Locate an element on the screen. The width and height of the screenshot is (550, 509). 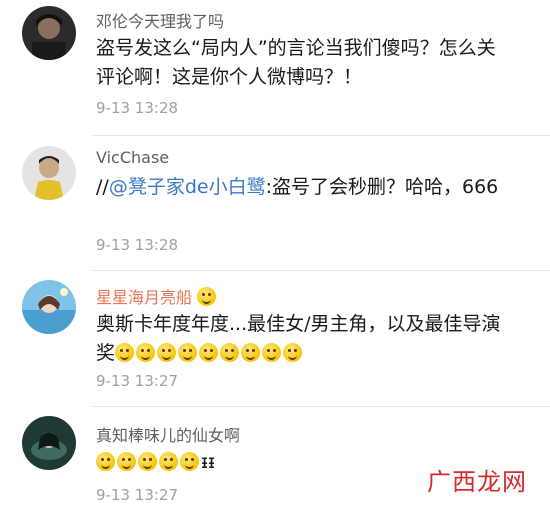
comment-suffix: ᵻᵻ is located at coordinates (208, 462).